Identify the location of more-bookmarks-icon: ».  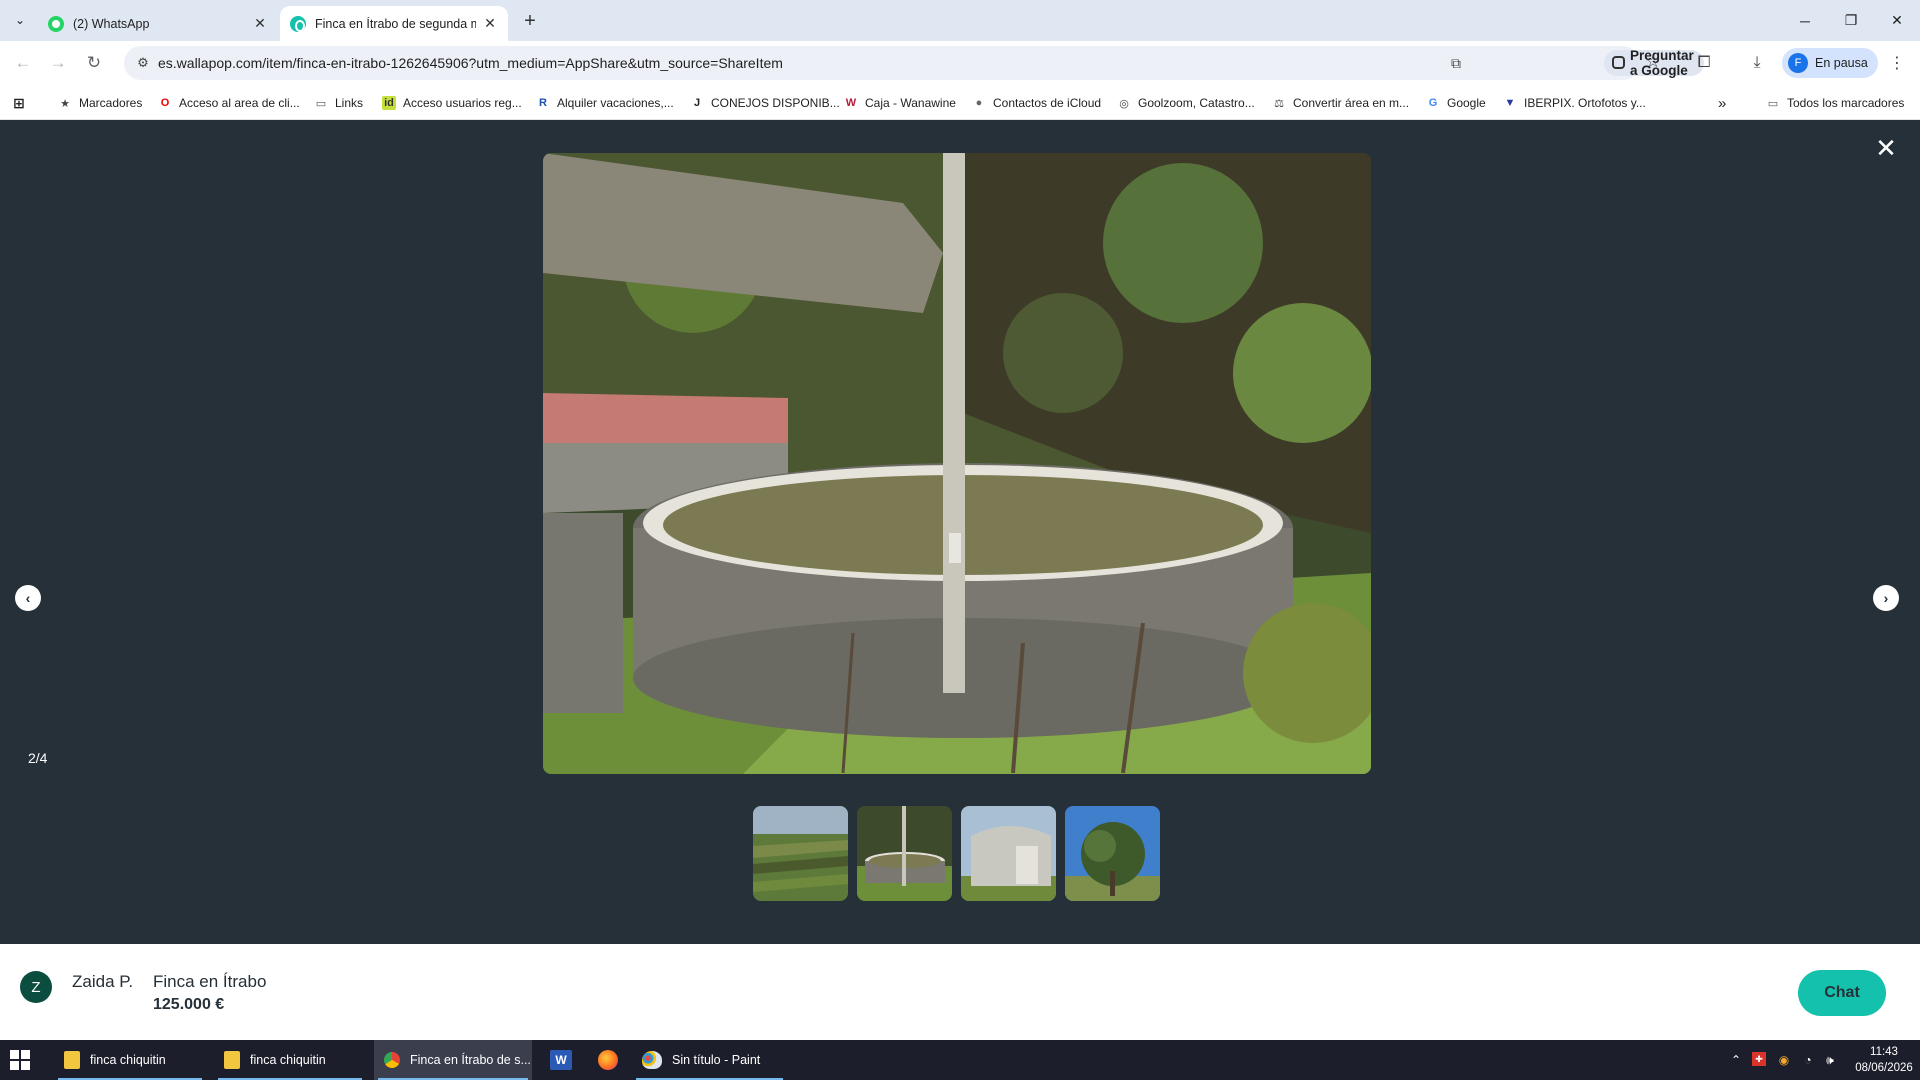
(1722, 103).